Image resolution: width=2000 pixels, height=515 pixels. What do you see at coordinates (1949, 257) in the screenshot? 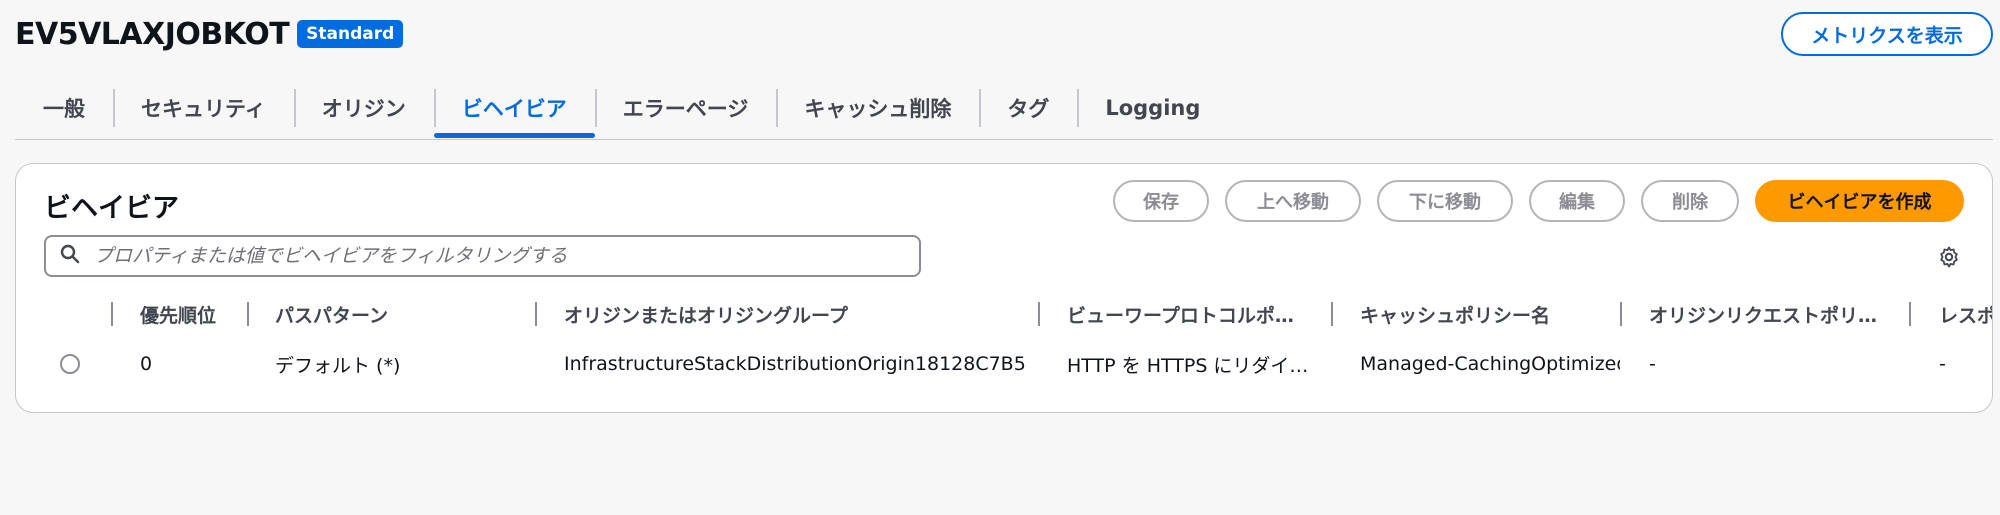
I see `settings-gear-icon` at bounding box center [1949, 257].